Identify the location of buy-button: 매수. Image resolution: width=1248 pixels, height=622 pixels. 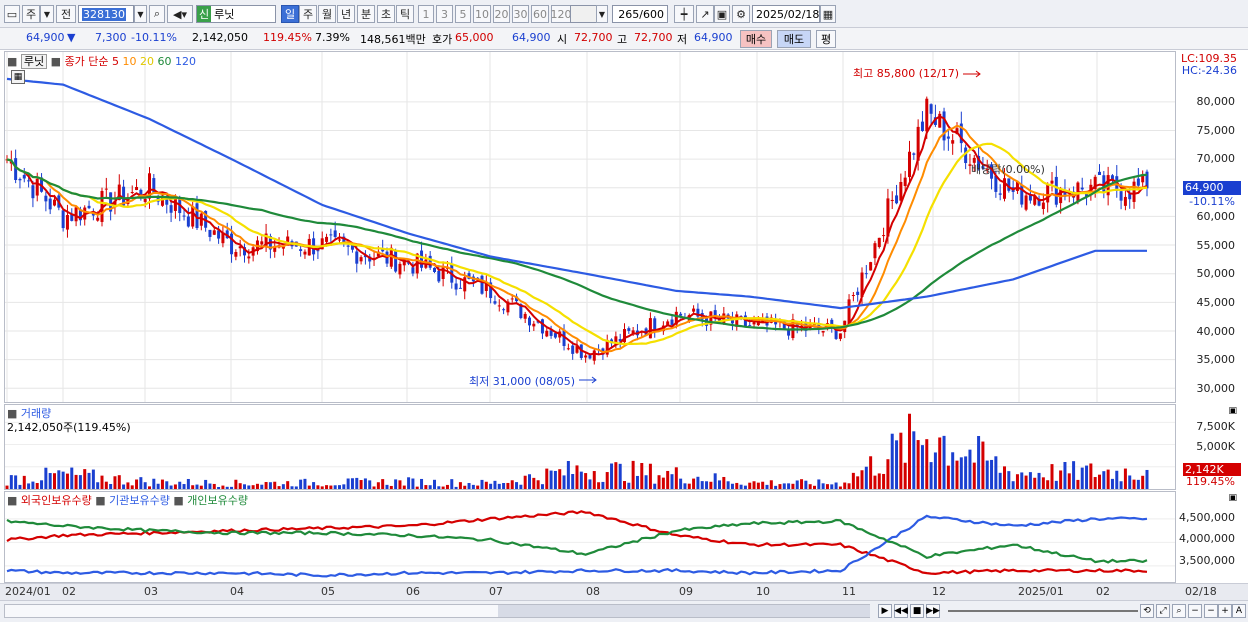
(756, 39).